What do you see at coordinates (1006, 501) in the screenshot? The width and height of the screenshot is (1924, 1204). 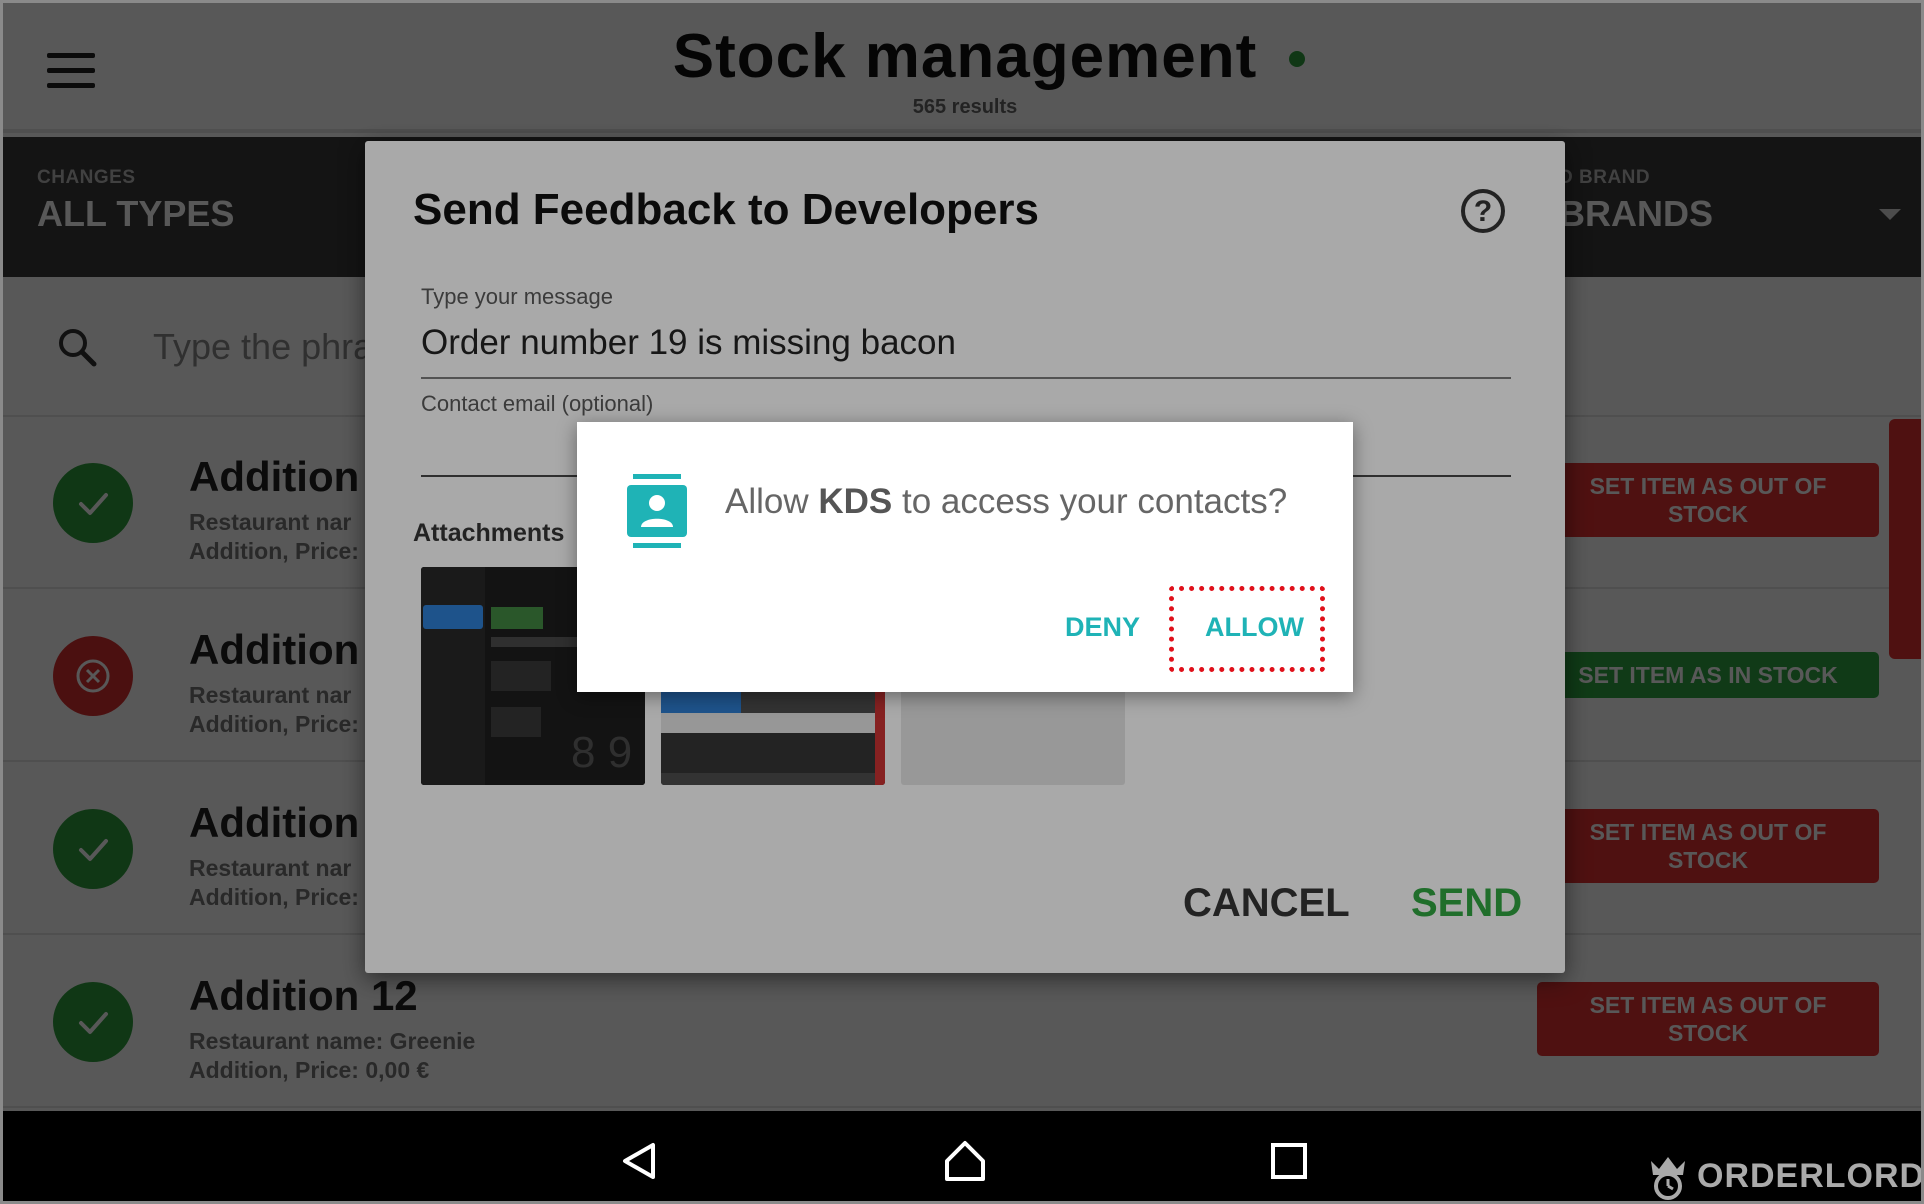 I see `permission-message: Allow KDS to access your contacts?` at bounding box center [1006, 501].